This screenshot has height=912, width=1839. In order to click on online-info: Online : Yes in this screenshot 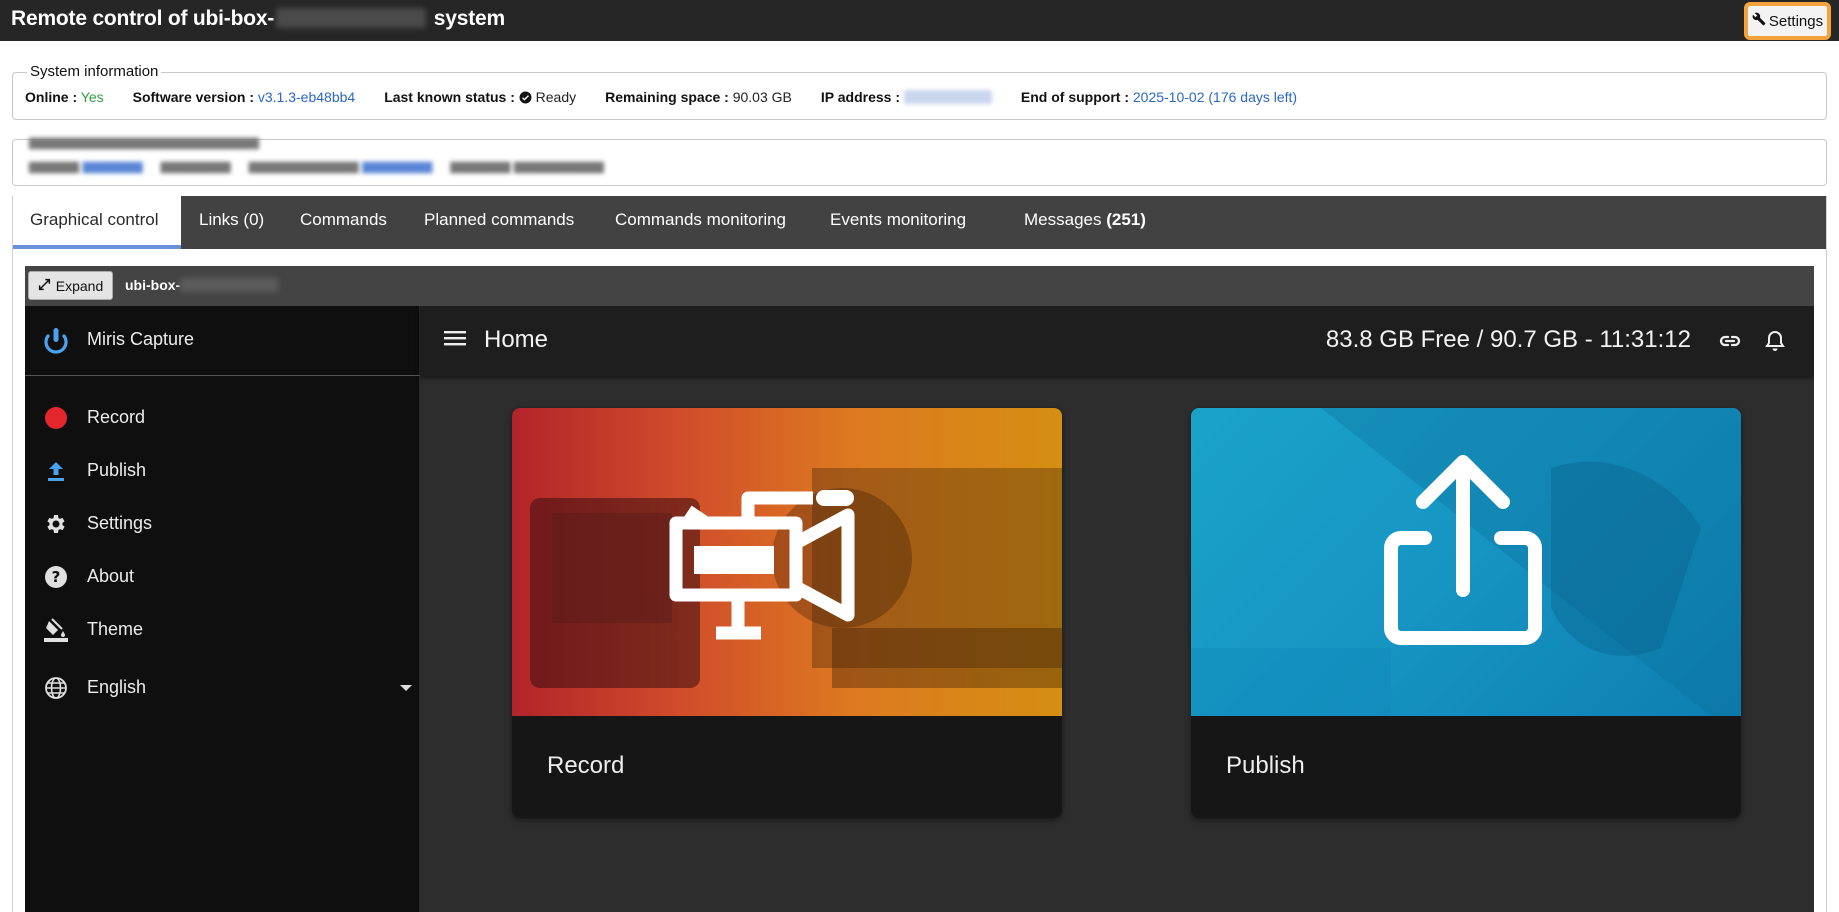, I will do `click(64, 97)`.